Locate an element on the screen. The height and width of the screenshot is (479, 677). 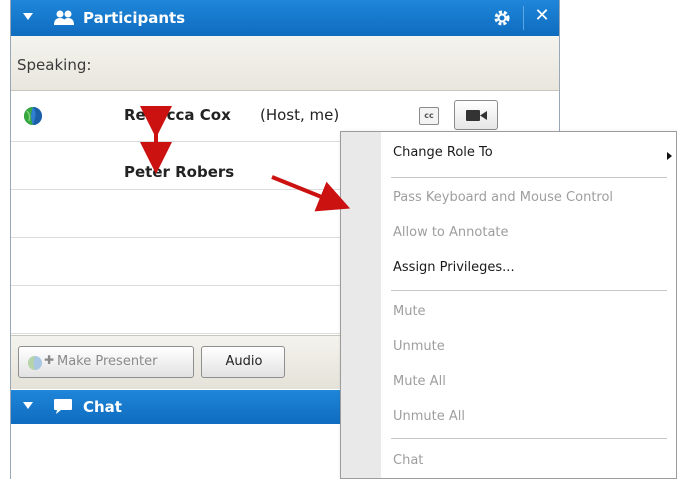
pointer-arrow is located at coordinates (311, 193).